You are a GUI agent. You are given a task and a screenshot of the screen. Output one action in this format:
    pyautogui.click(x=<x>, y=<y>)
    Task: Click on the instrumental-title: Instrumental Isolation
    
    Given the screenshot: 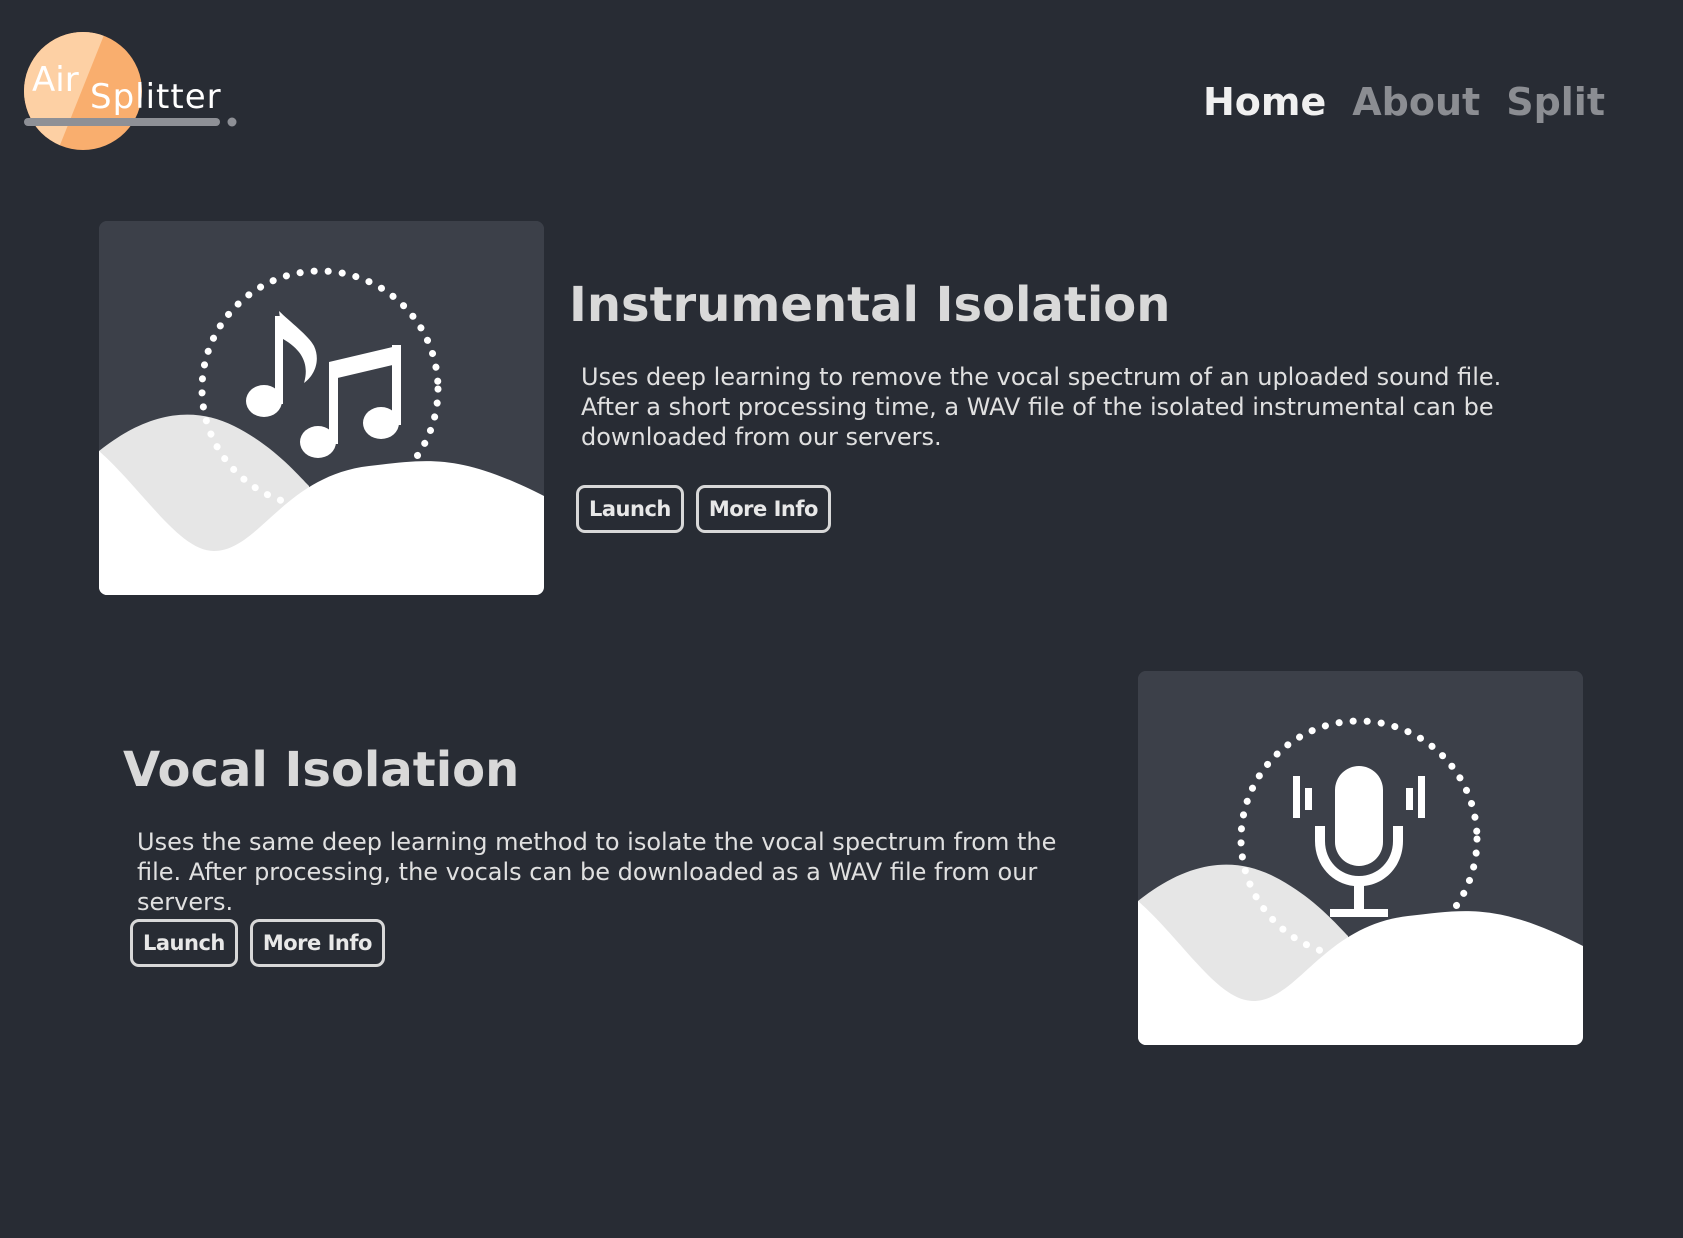 What is the action you would take?
    pyautogui.click(x=870, y=305)
    